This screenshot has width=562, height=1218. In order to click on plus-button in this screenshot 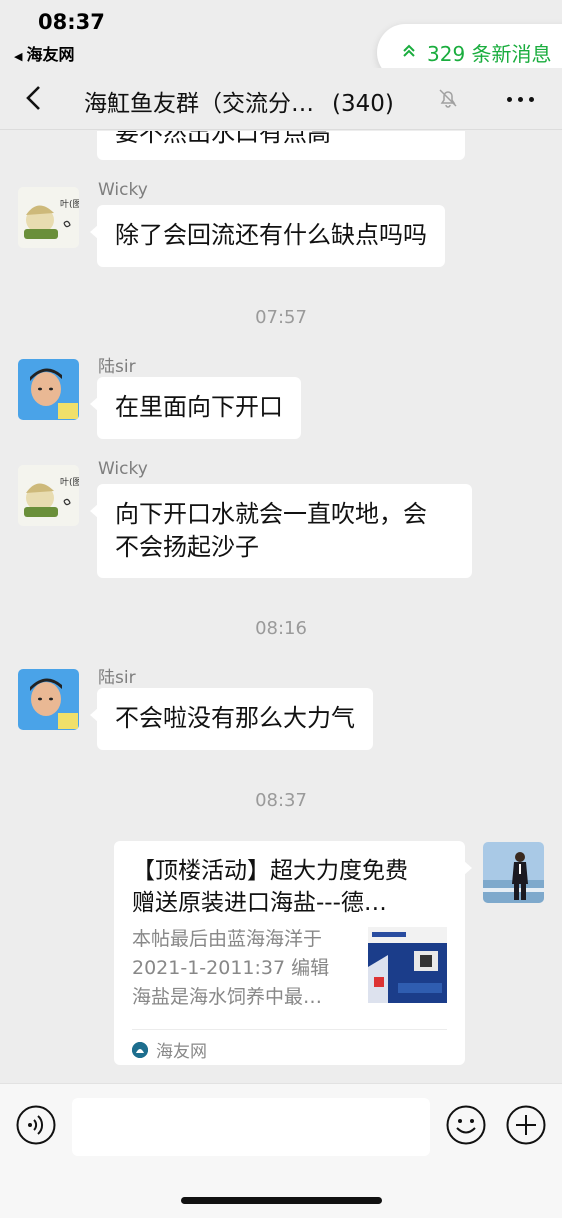, I will do `click(526, 1125)`.